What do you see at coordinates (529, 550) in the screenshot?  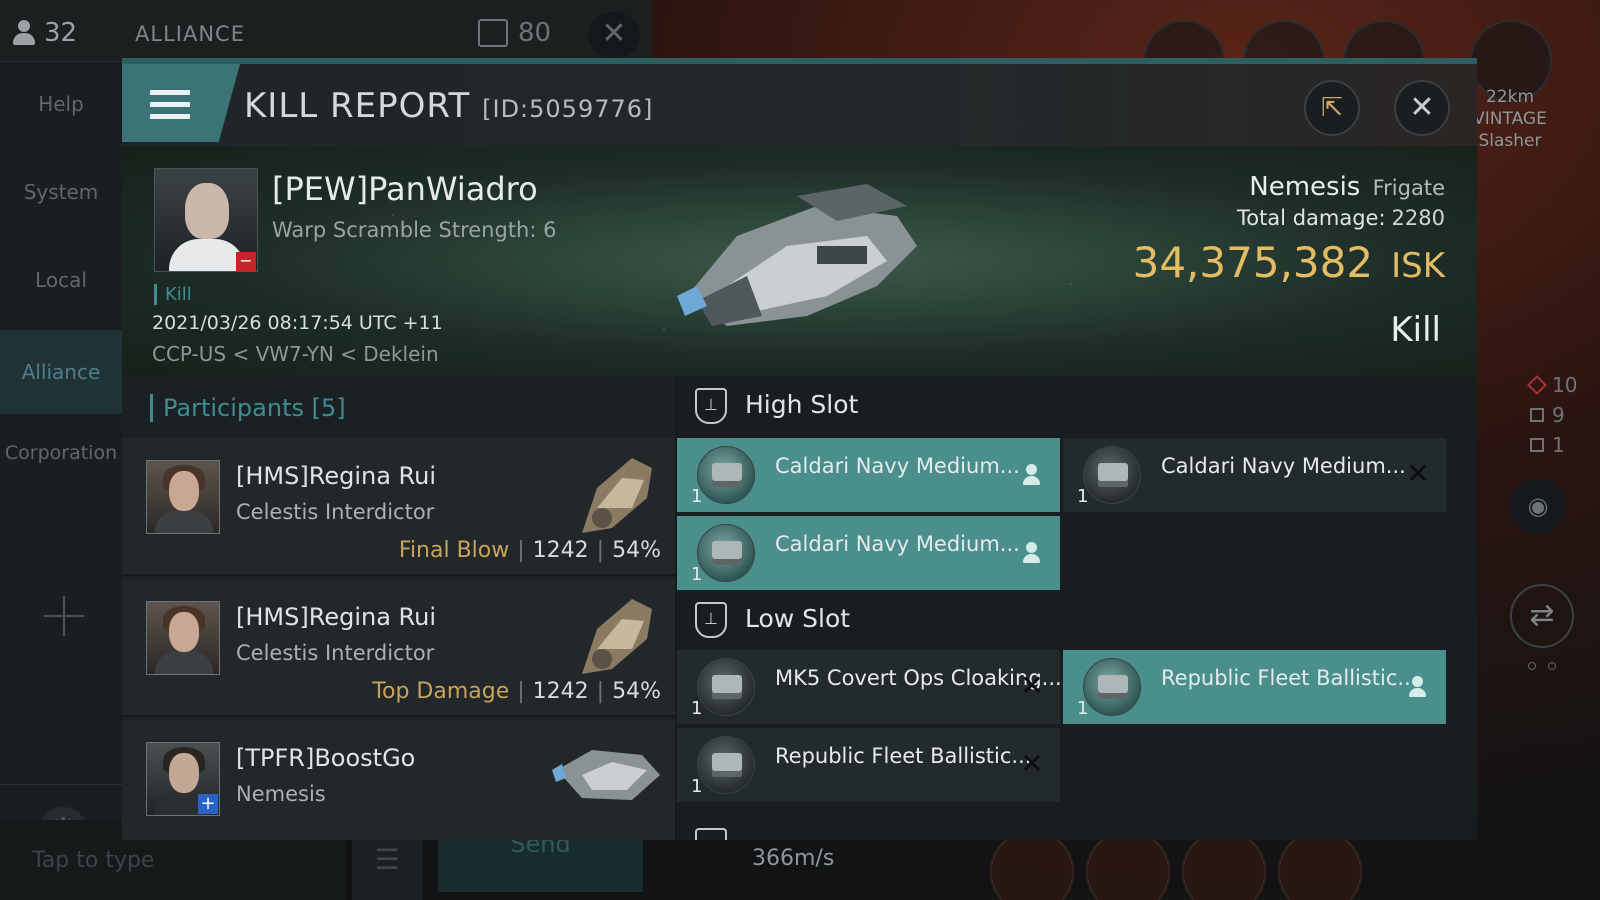 I see `participant-stats: Final Blow | 1242 | 54%` at bounding box center [529, 550].